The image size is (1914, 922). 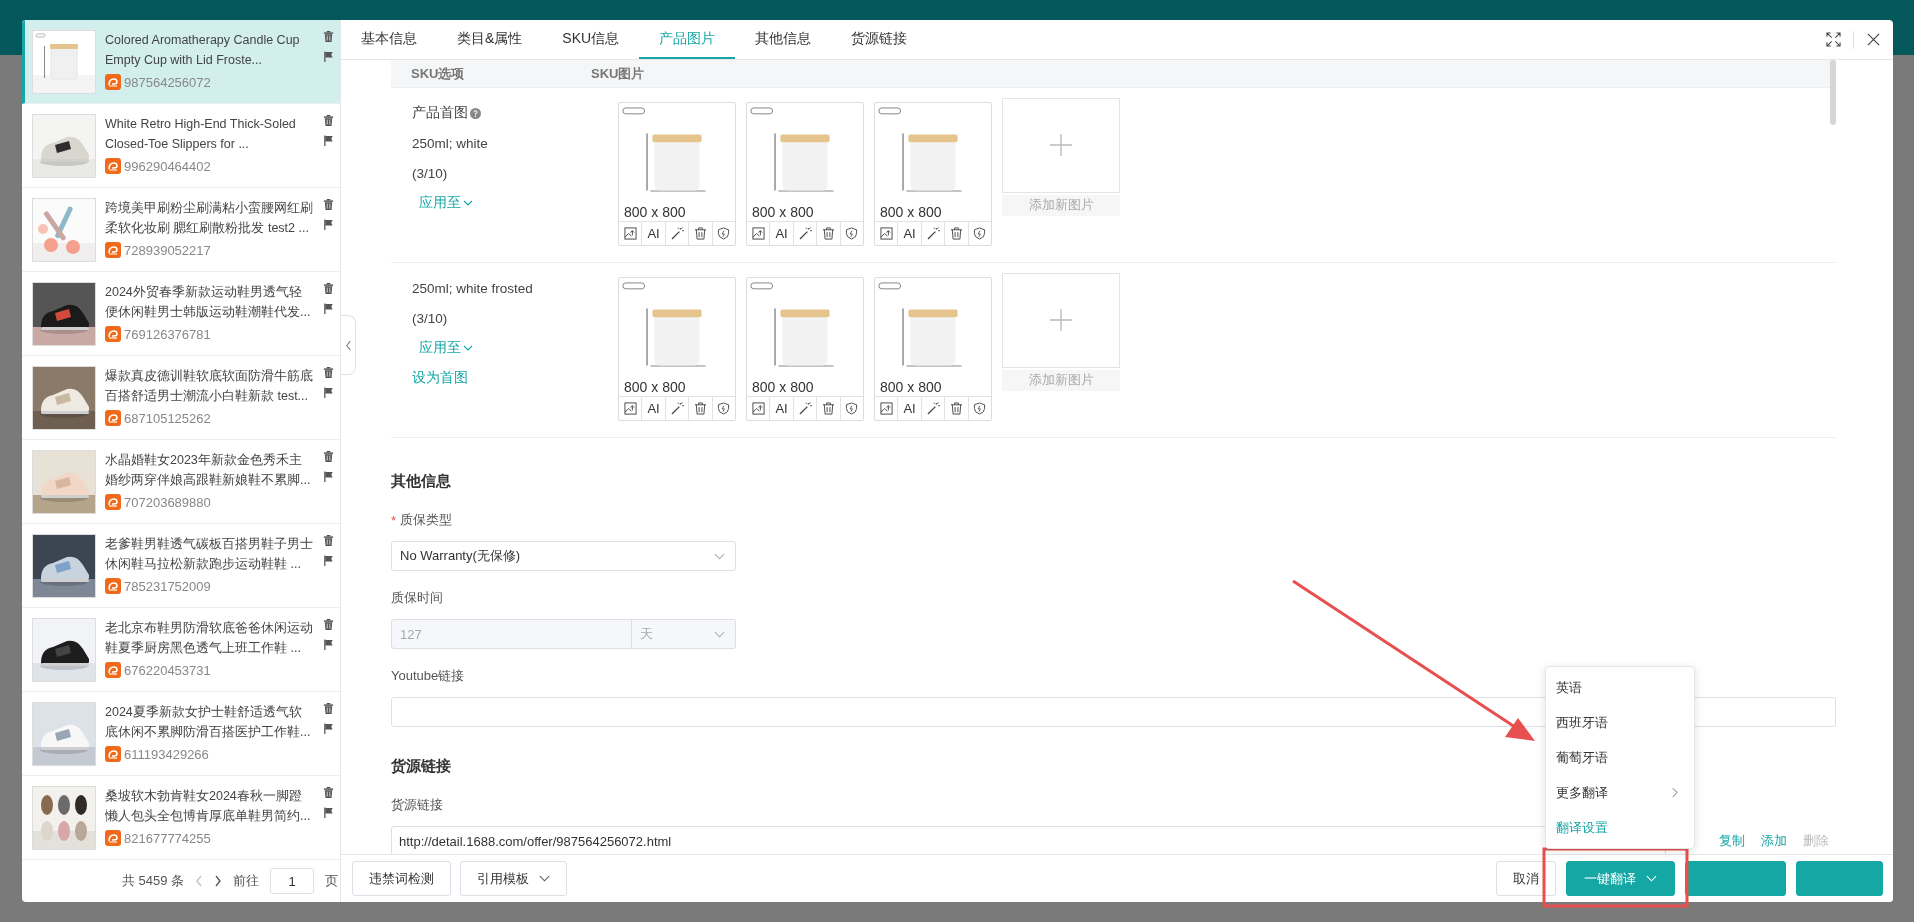 What do you see at coordinates (246, 881) in the screenshot?
I see `goto-label: 前往` at bounding box center [246, 881].